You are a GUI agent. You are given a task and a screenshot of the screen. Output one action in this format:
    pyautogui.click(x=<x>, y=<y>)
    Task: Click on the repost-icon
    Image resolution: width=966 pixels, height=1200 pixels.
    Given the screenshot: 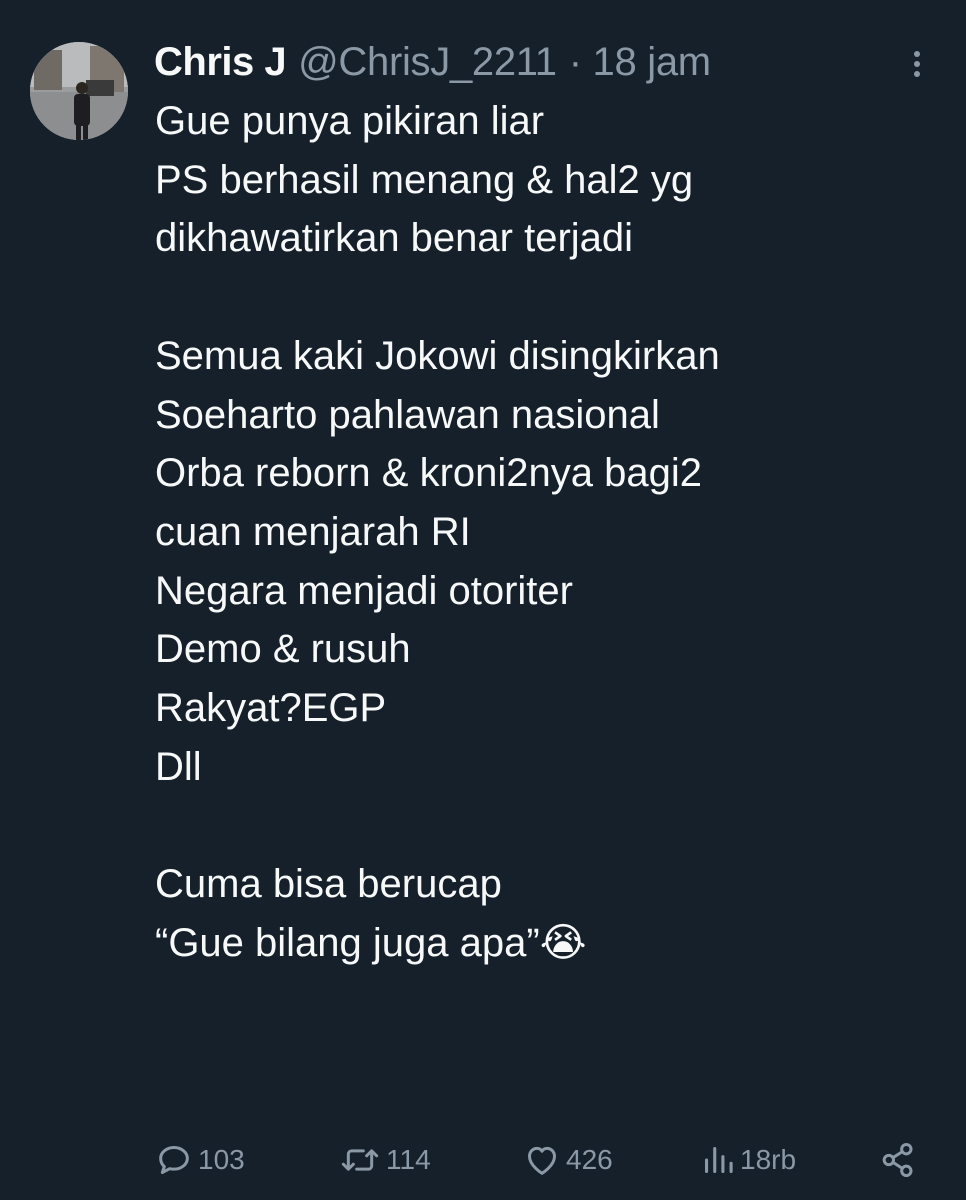 What is the action you would take?
    pyautogui.click(x=360, y=1160)
    